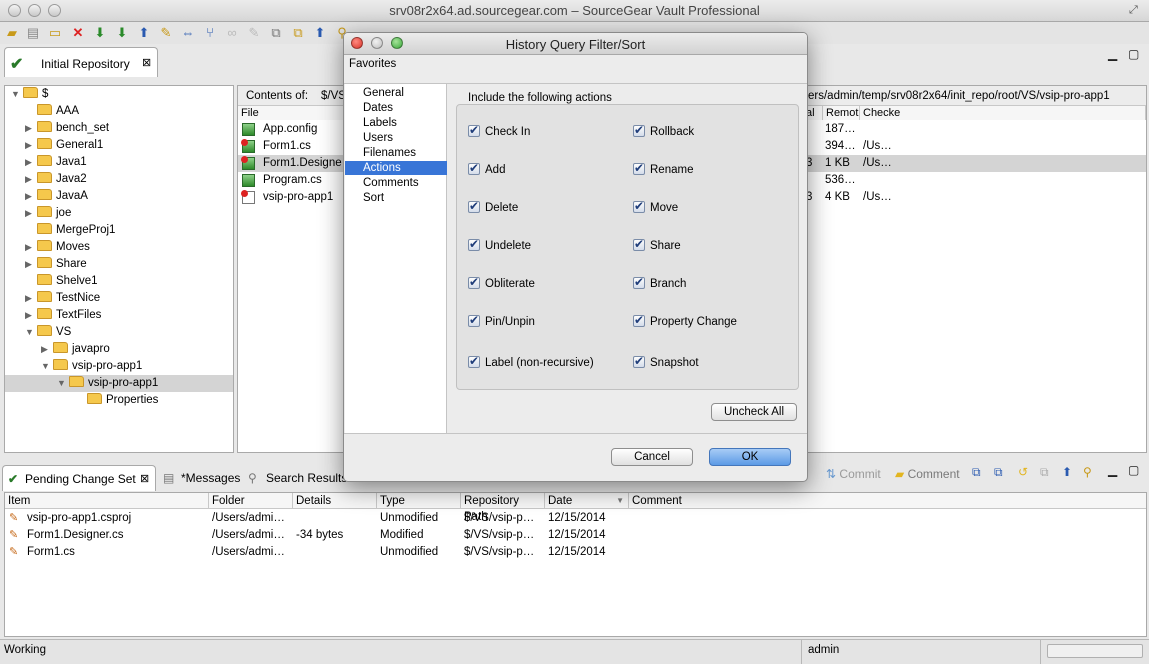  Describe the element at coordinates (501, 283) in the screenshot. I see `checkbox-obliterate: Obliterate` at that location.